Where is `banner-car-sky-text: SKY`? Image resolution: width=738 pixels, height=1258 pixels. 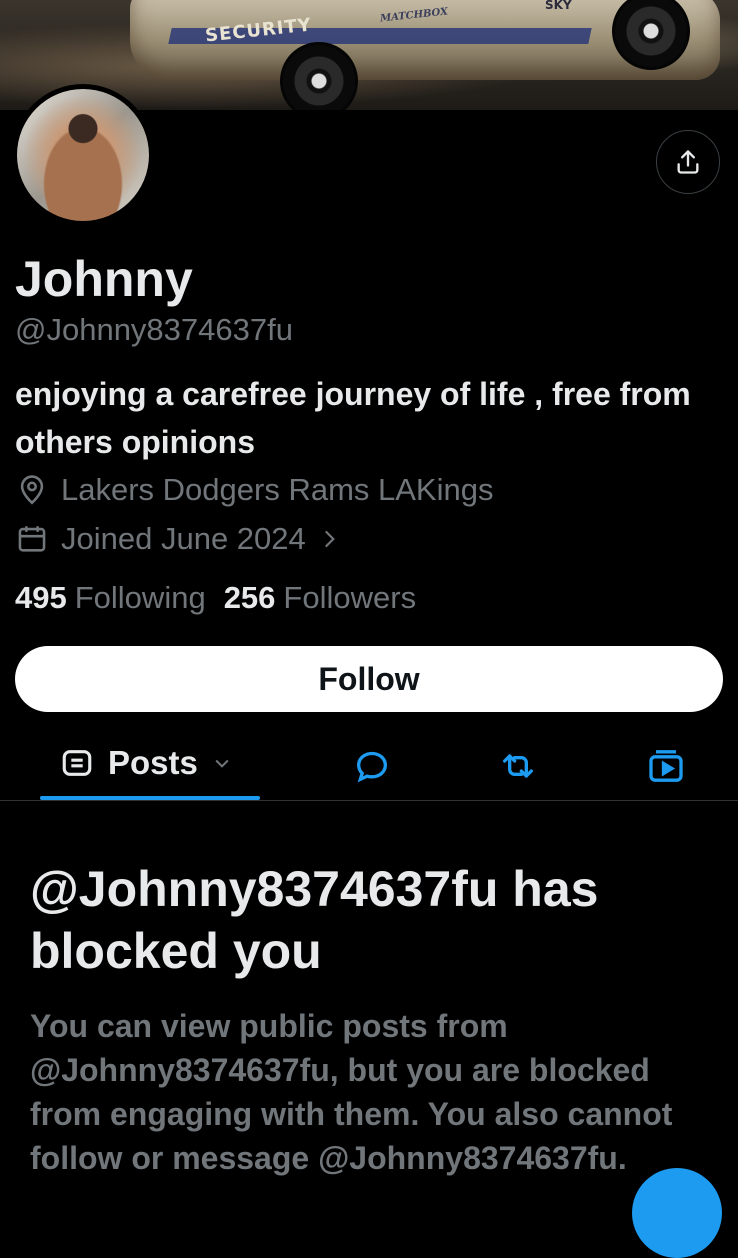 banner-car-sky-text: SKY is located at coordinates (558, 6).